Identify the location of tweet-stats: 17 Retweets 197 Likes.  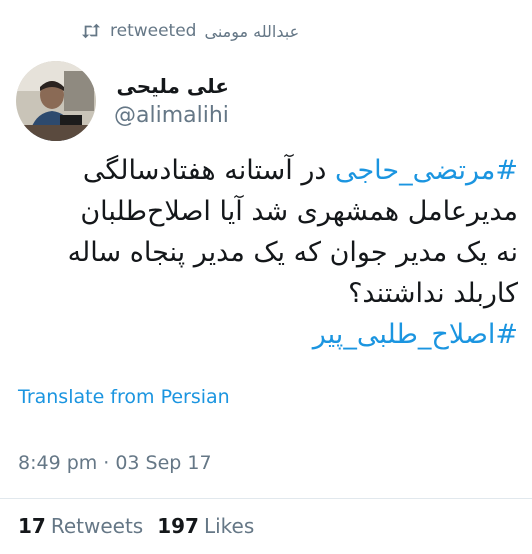
(136, 526).